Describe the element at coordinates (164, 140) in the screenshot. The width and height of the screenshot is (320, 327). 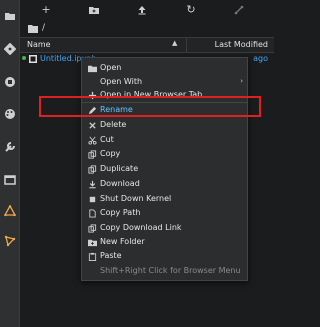
I see `menu-item-cut: Cut` at that location.